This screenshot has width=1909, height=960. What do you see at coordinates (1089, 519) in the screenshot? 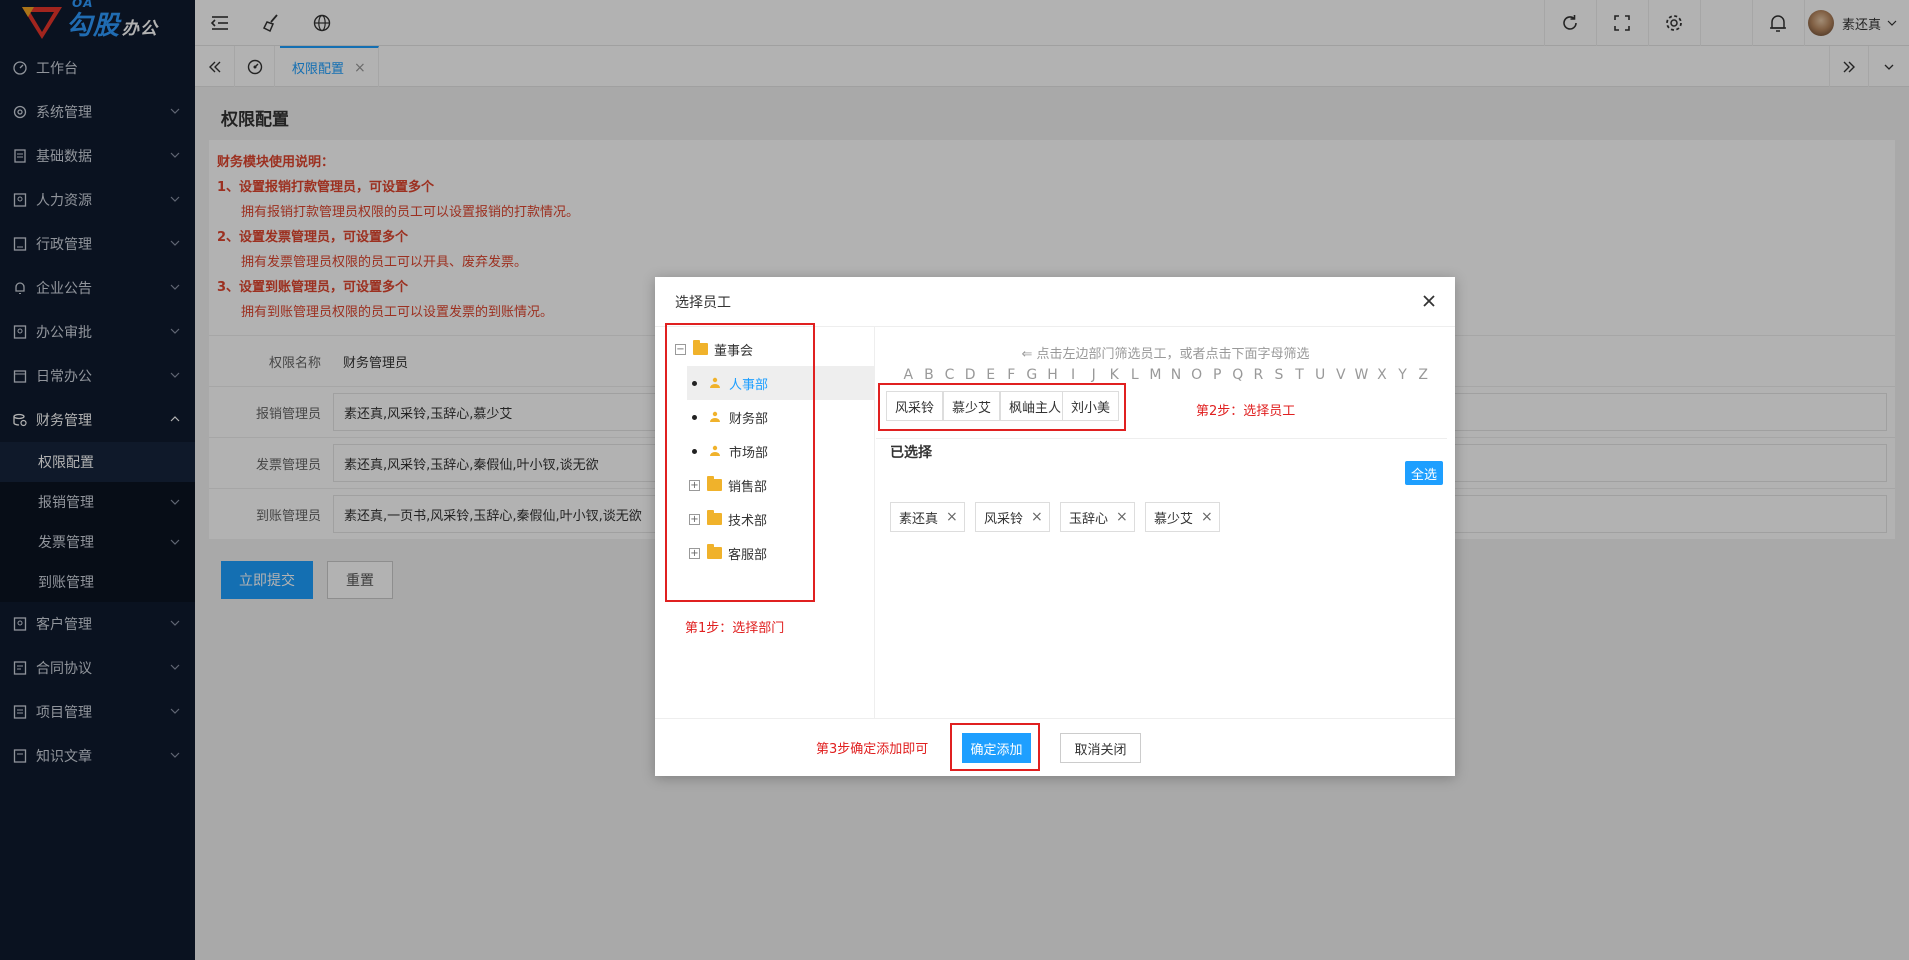
I see `selected-chip-label: 玉辞心` at bounding box center [1089, 519].